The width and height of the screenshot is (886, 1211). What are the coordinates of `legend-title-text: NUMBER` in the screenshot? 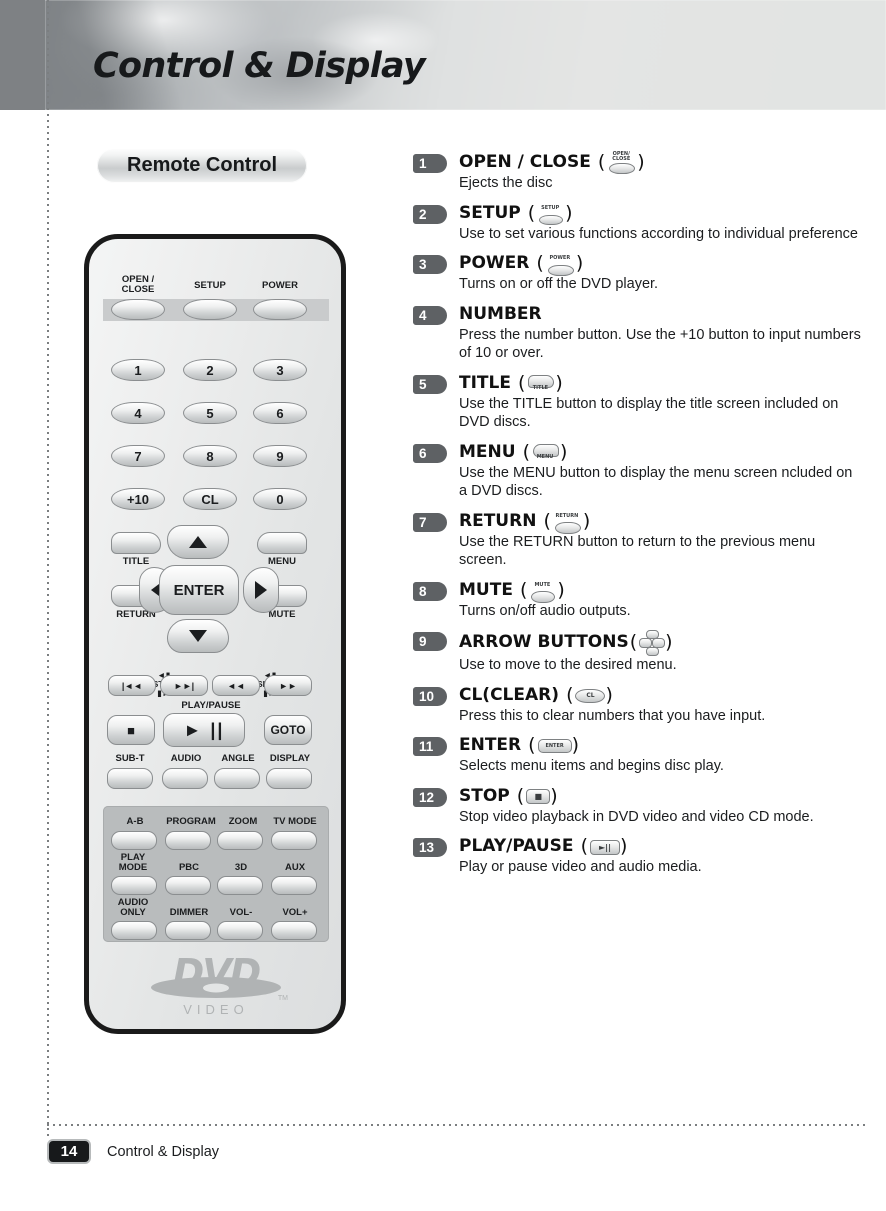 It's located at (500, 313).